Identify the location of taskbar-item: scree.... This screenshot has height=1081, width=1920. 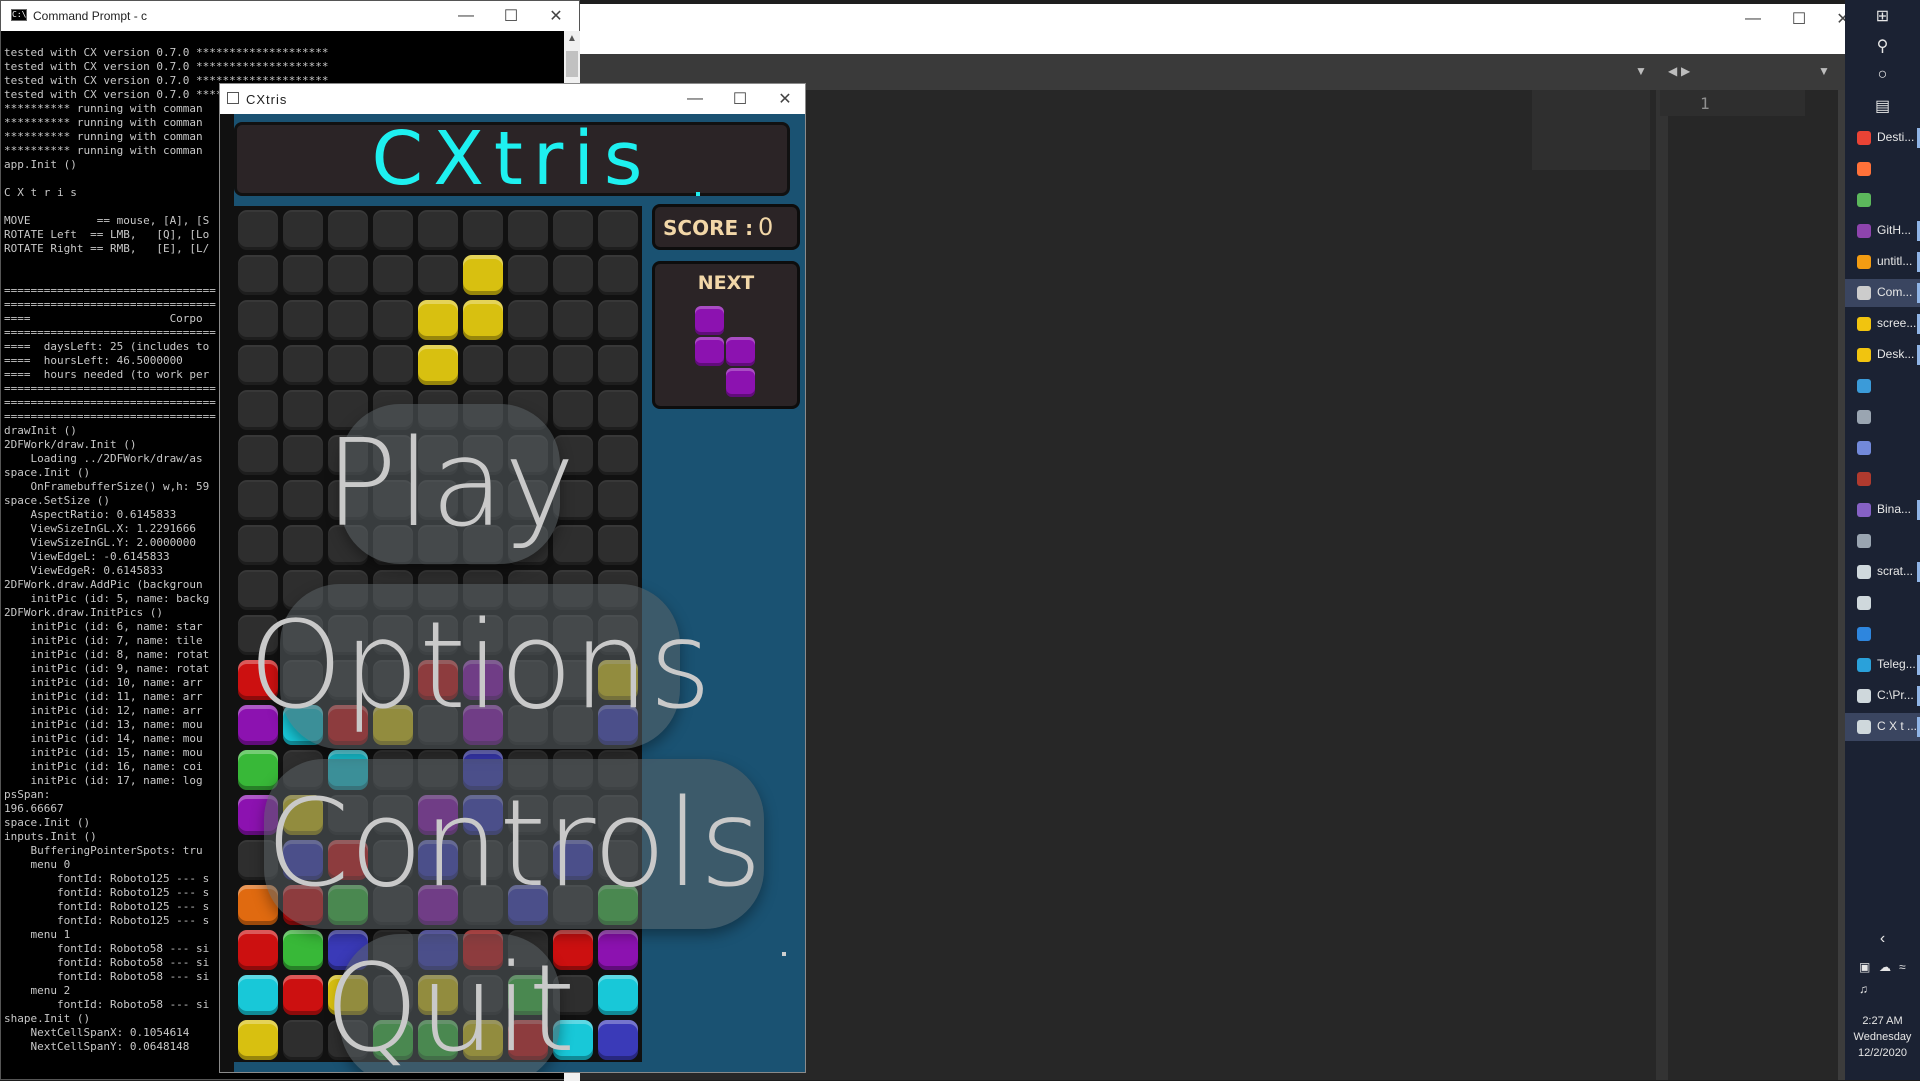
(1882, 324).